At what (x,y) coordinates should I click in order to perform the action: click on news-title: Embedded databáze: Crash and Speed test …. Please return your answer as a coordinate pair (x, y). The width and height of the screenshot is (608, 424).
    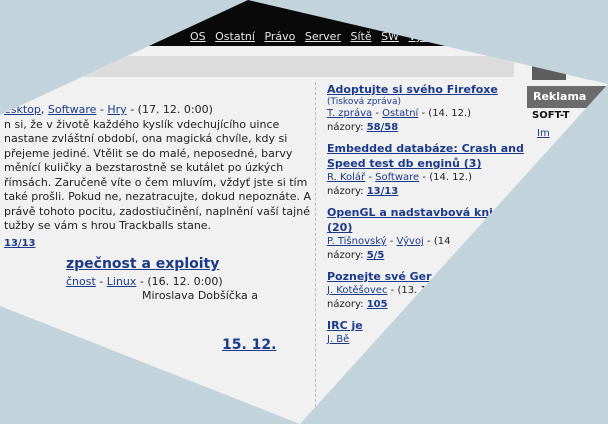
    Looking at the image, I should click on (425, 156).